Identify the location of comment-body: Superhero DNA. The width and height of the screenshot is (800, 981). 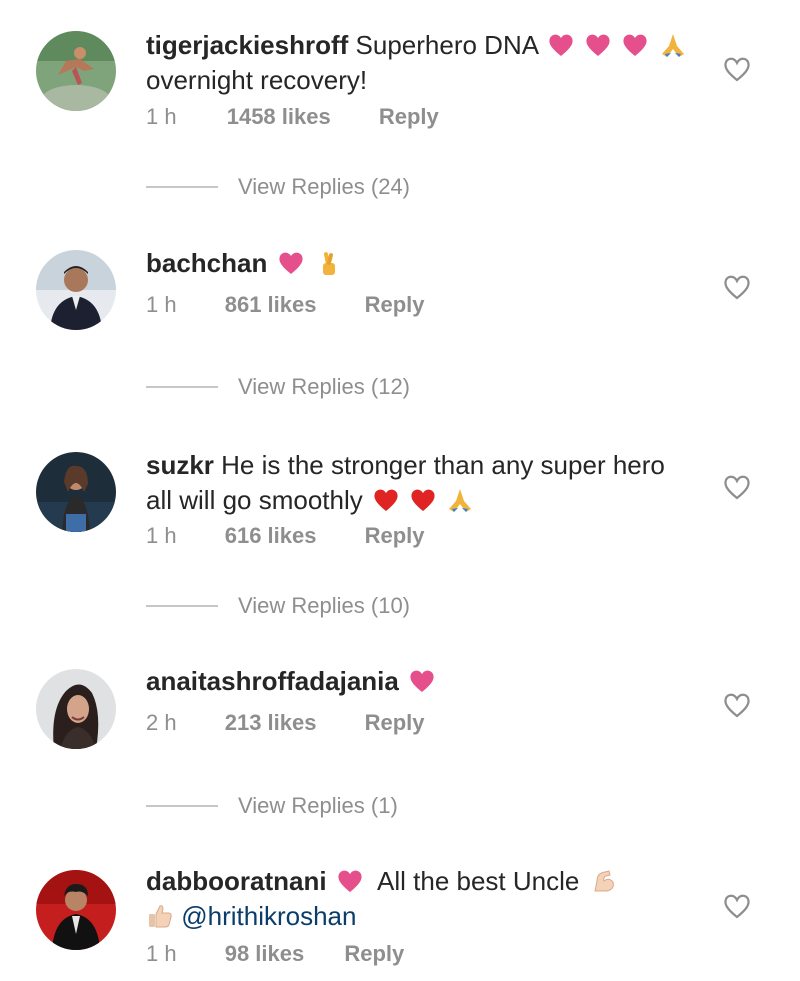
(446, 45).